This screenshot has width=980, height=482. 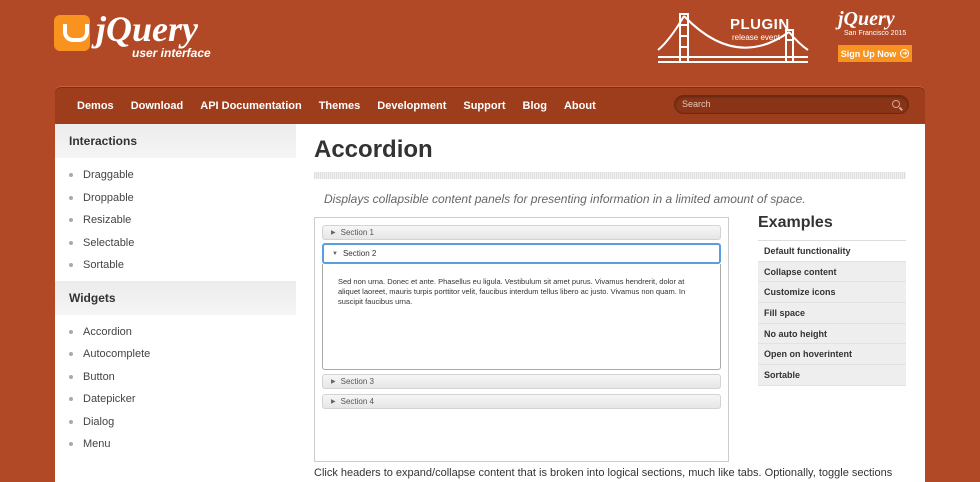 I want to click on sign-up-label: Sign Up Now, so click(x=868, y=53).